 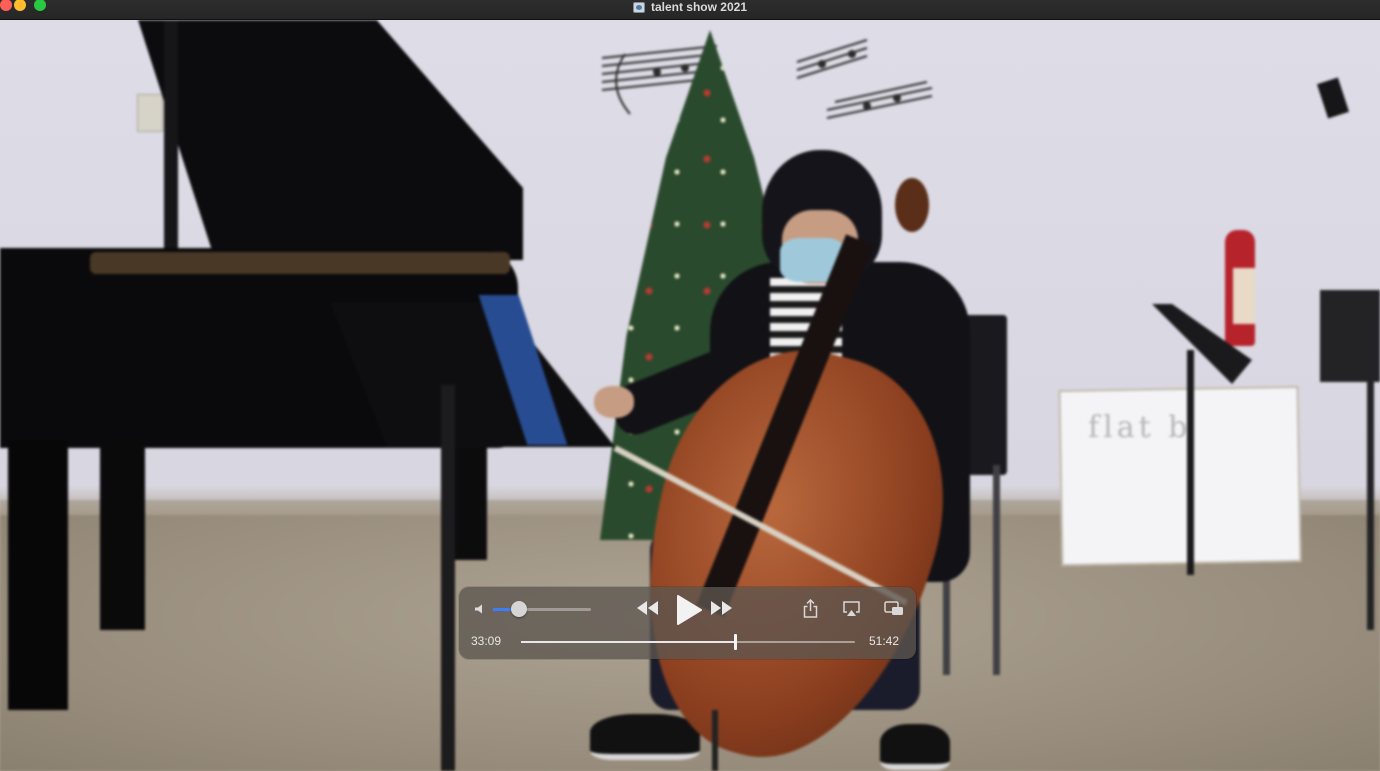 I want to click on window-title-bar: talent show 2021, so click(x=690, y=10).